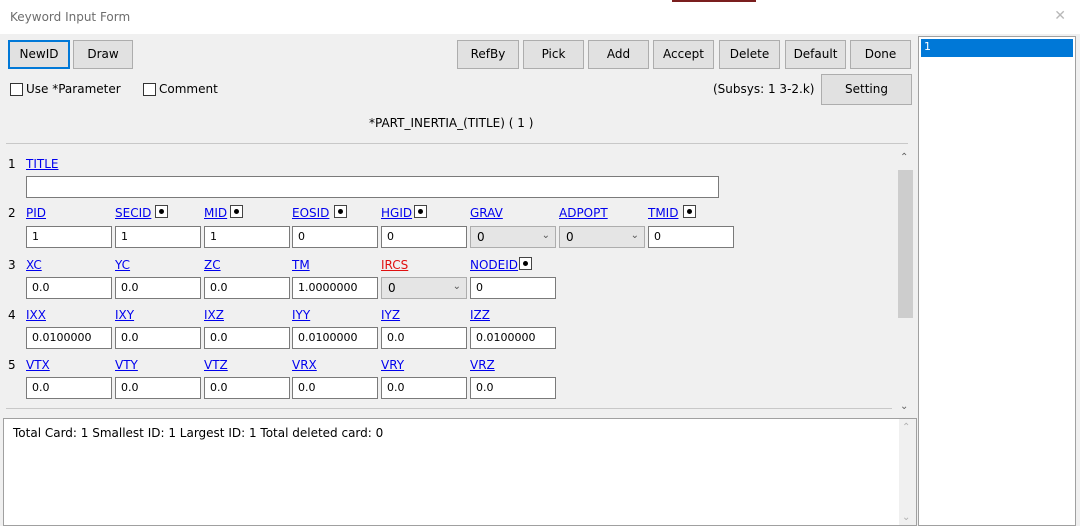 This screenshot has width=1080, height=526. Describe the element at coordinates (451, 123) in the screenshot. I see `keyword-title: *PART_INERTIA_(TITLE) ( 1 )` at that location.